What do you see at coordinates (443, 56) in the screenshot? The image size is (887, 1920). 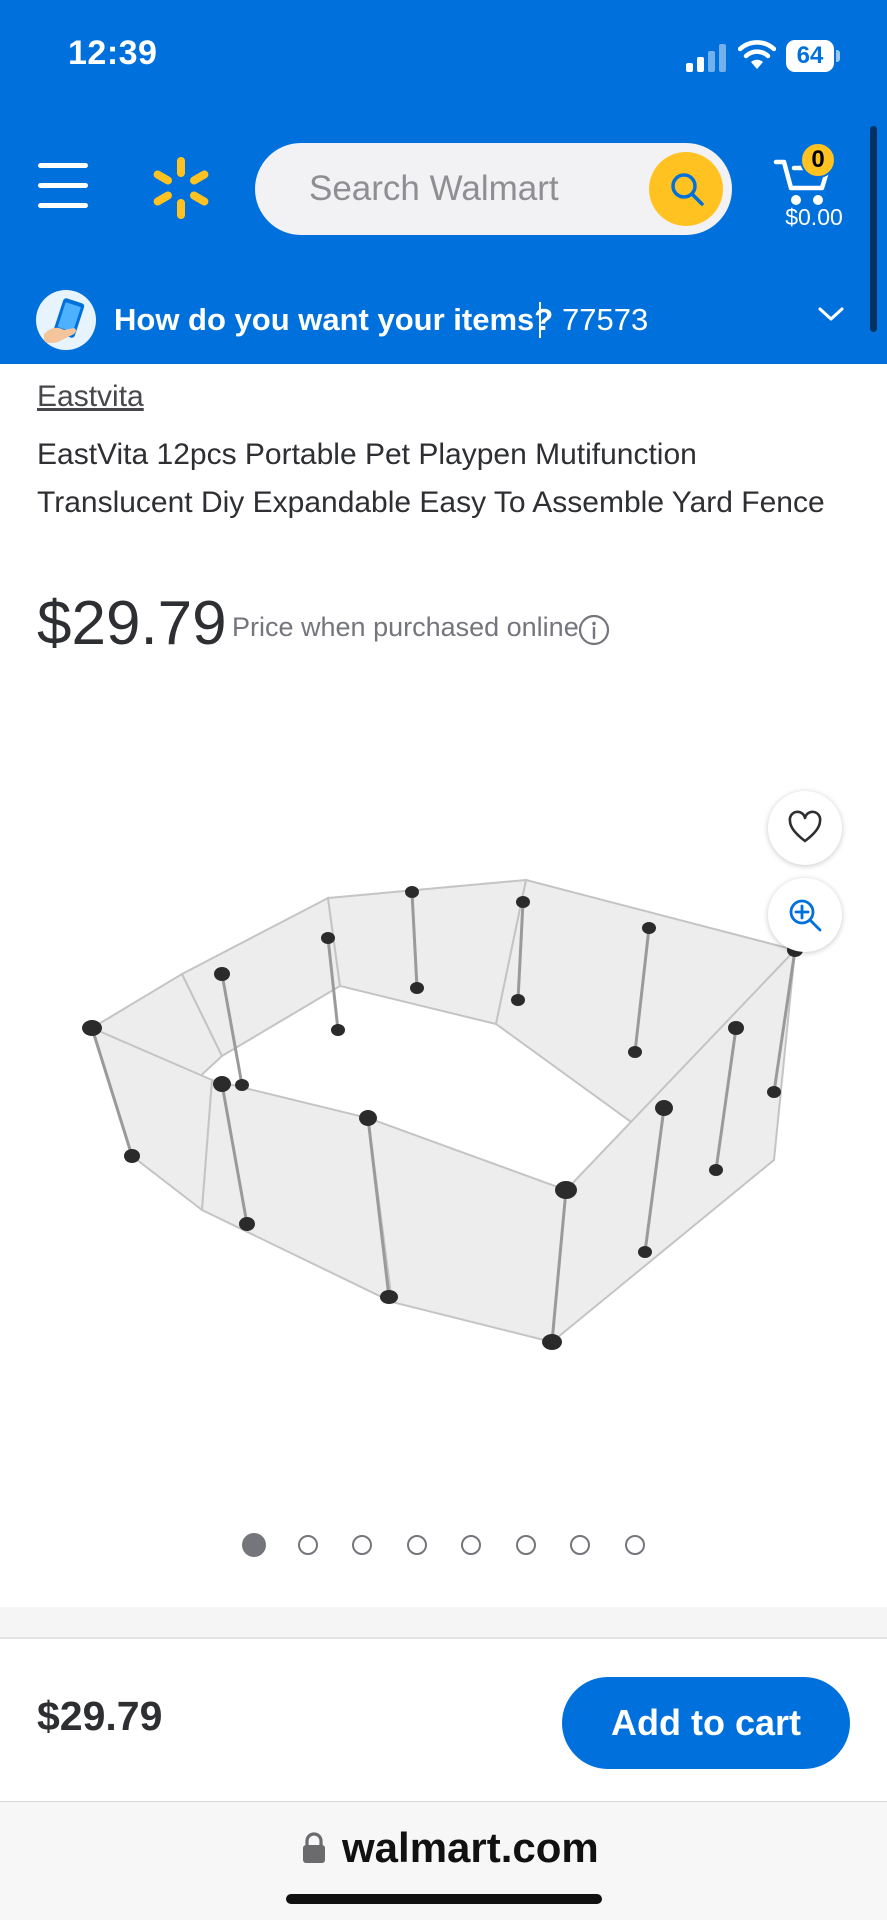 I see `status-bar: 12:39 64` at bounding box center [443, 56].